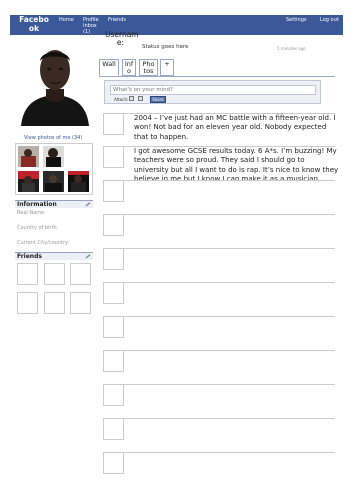 Image resolution: width=353 pixels, height=500 pixels. I want to click on attach-photo-icon, so click(131, 98).